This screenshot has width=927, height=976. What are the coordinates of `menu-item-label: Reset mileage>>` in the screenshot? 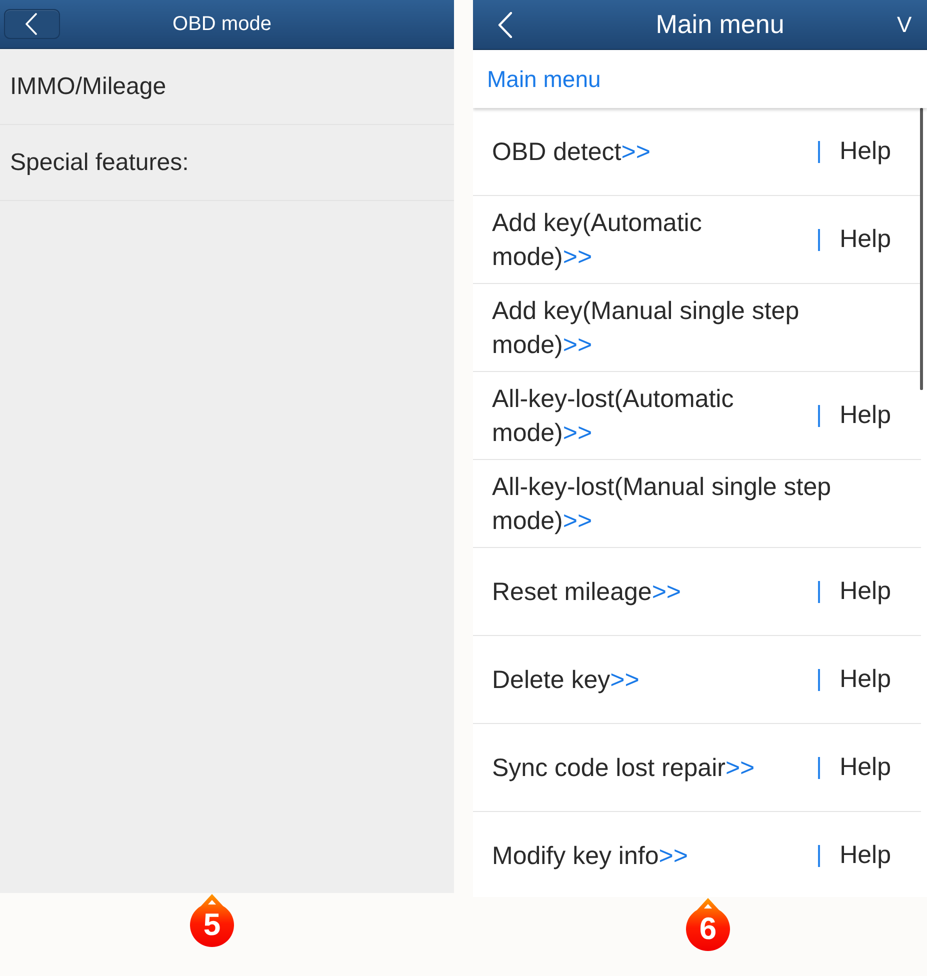 It's located at (587, 591).